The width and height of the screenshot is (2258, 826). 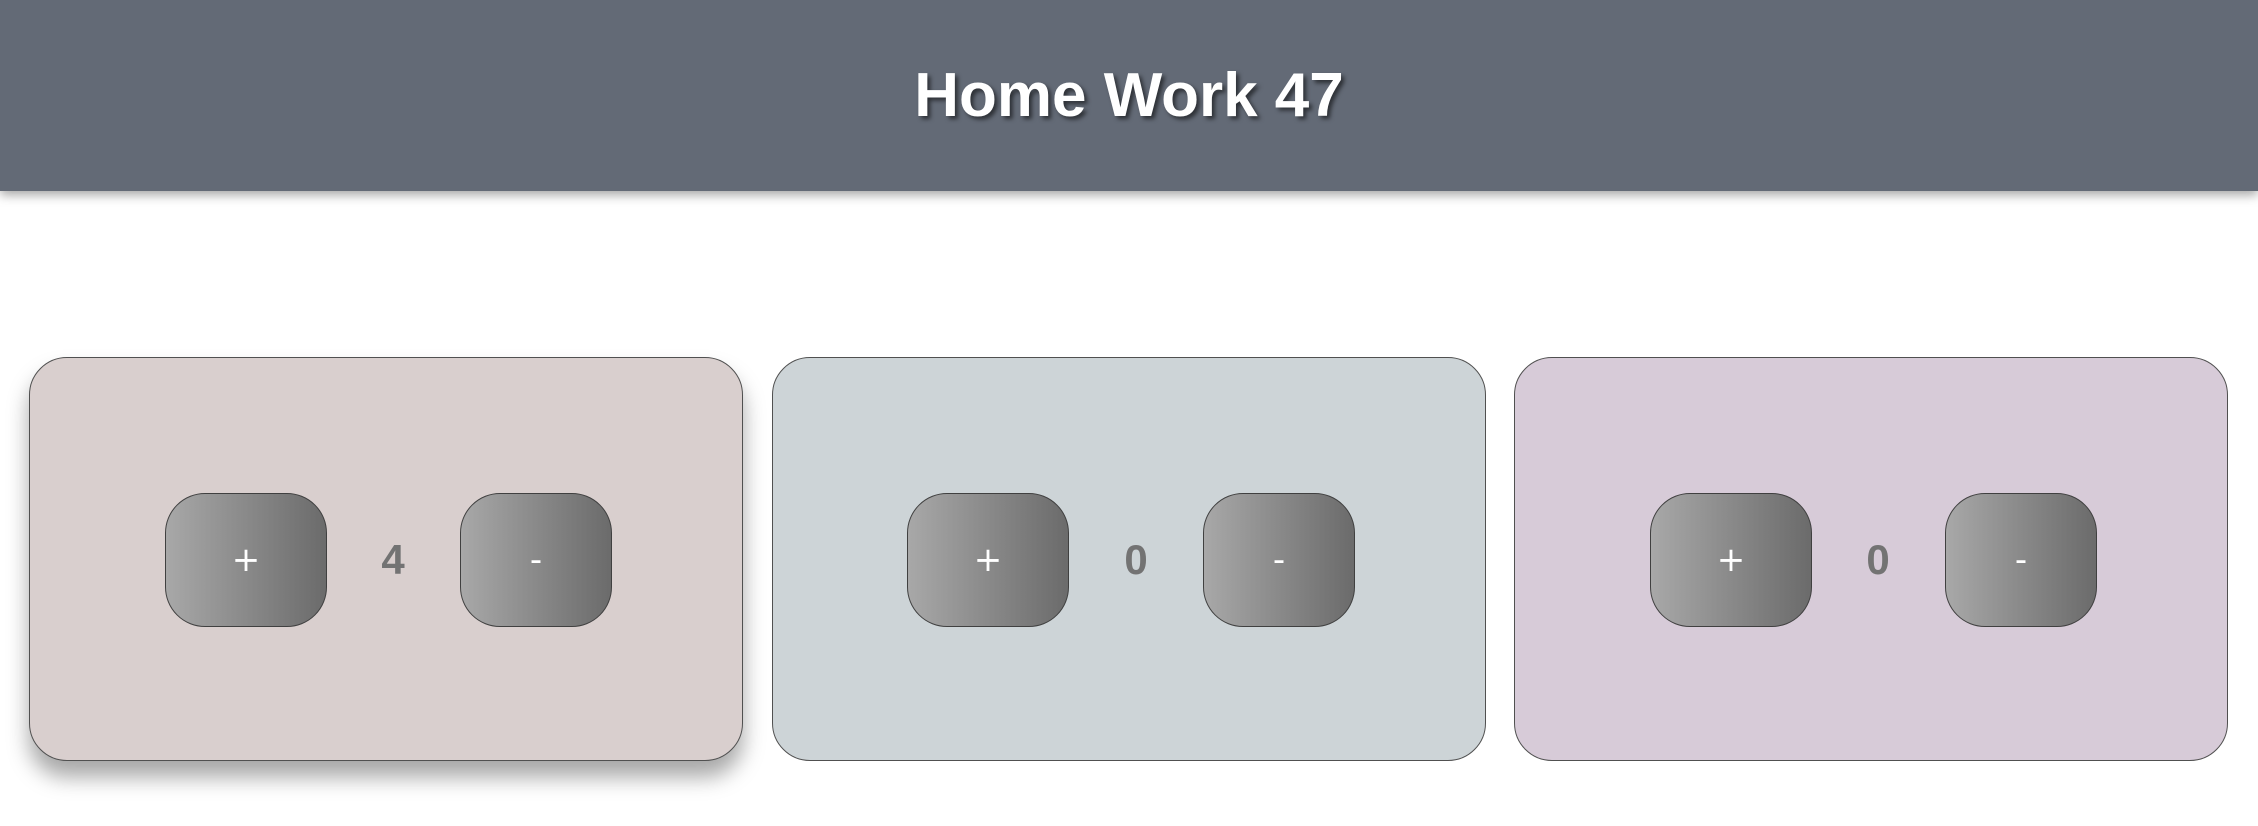 I want to click on page-title: Home Work 47, so click(x=1129, y=95).